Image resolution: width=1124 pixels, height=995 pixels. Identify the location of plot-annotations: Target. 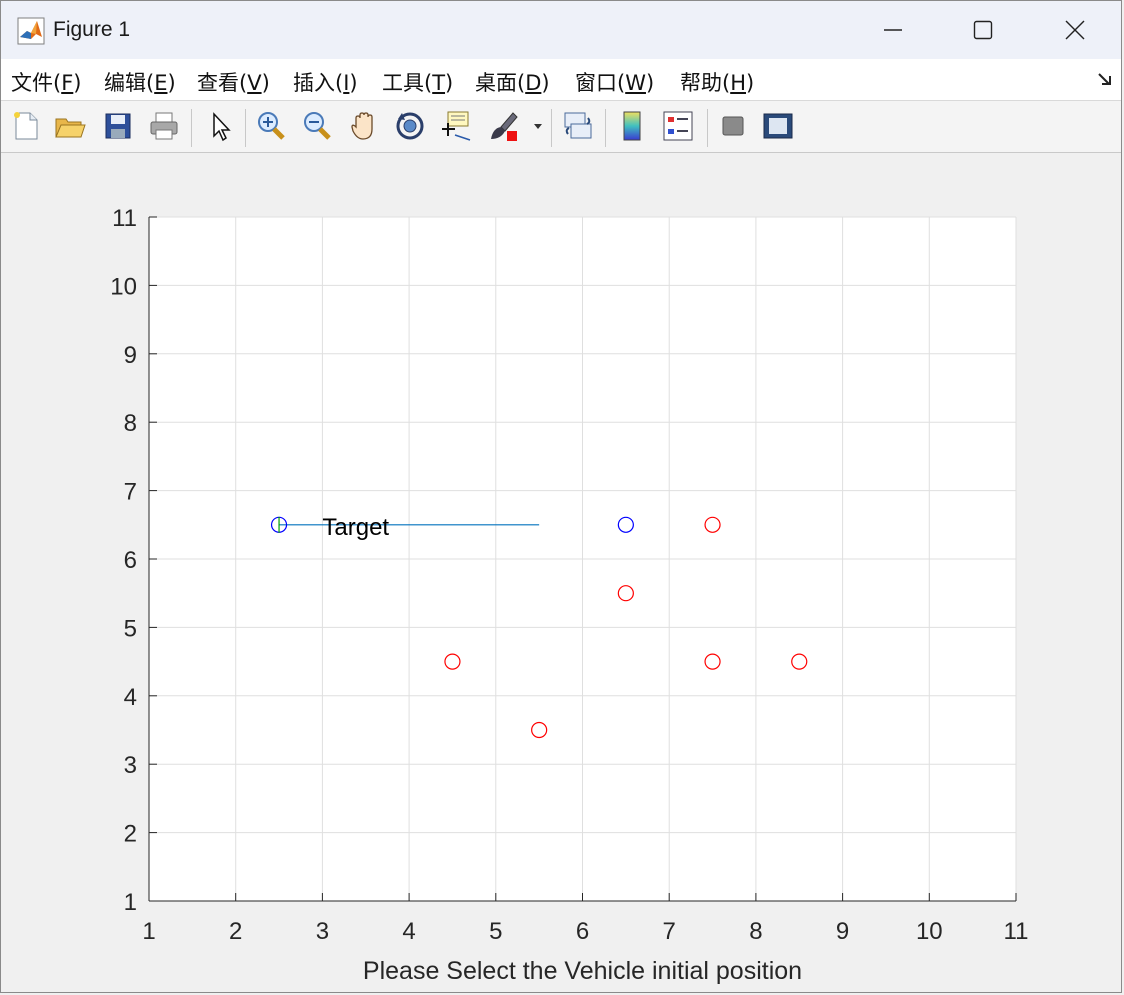
(355, 527).